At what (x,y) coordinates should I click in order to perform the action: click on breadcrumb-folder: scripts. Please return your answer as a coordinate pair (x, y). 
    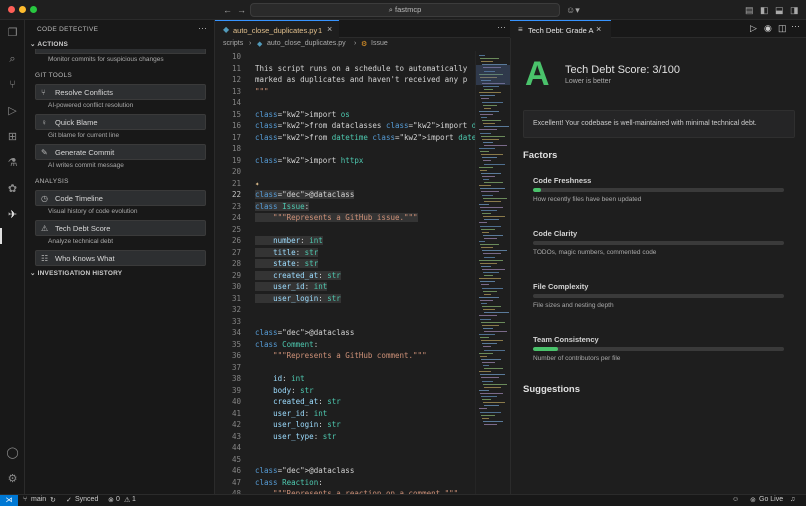
    Looking at the image, I should click on (233, 43).